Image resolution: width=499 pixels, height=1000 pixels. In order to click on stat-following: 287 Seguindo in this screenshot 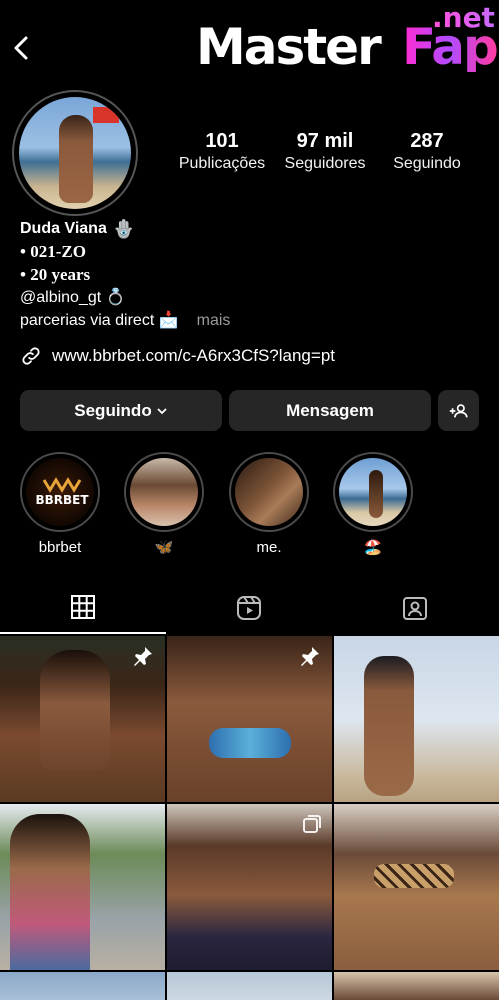, I will do `click(427, 151)`.